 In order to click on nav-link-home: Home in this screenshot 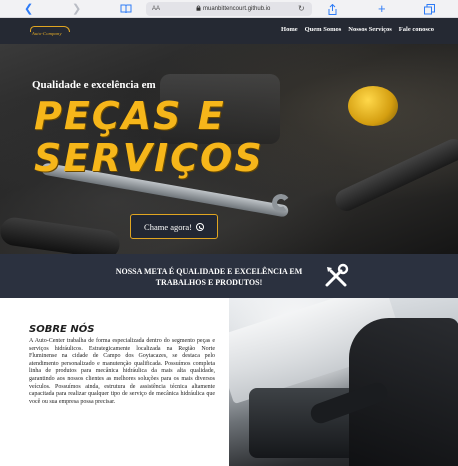, I will do `click(289, 29)`.